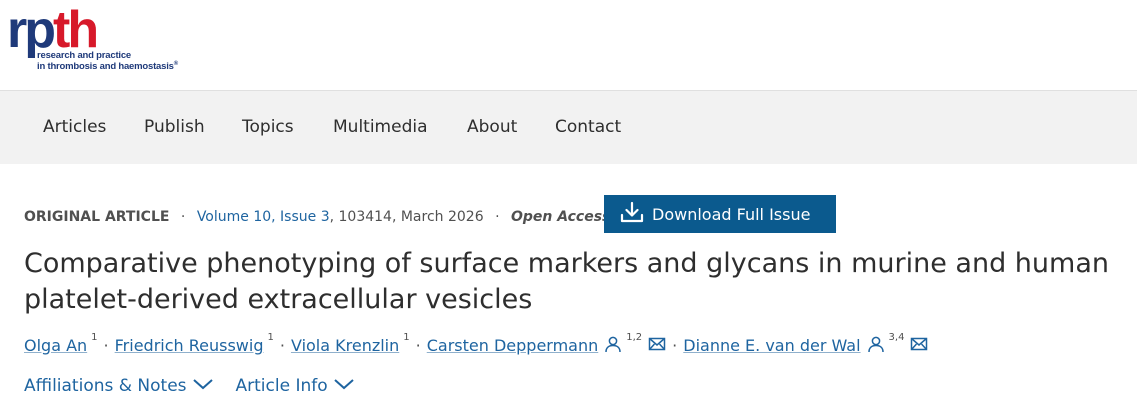  What do you see at coordinates (97, 217) in the screenshot?
I see `article-type: ORIGINAL ARTICLE` at bounding box center [97, 217].